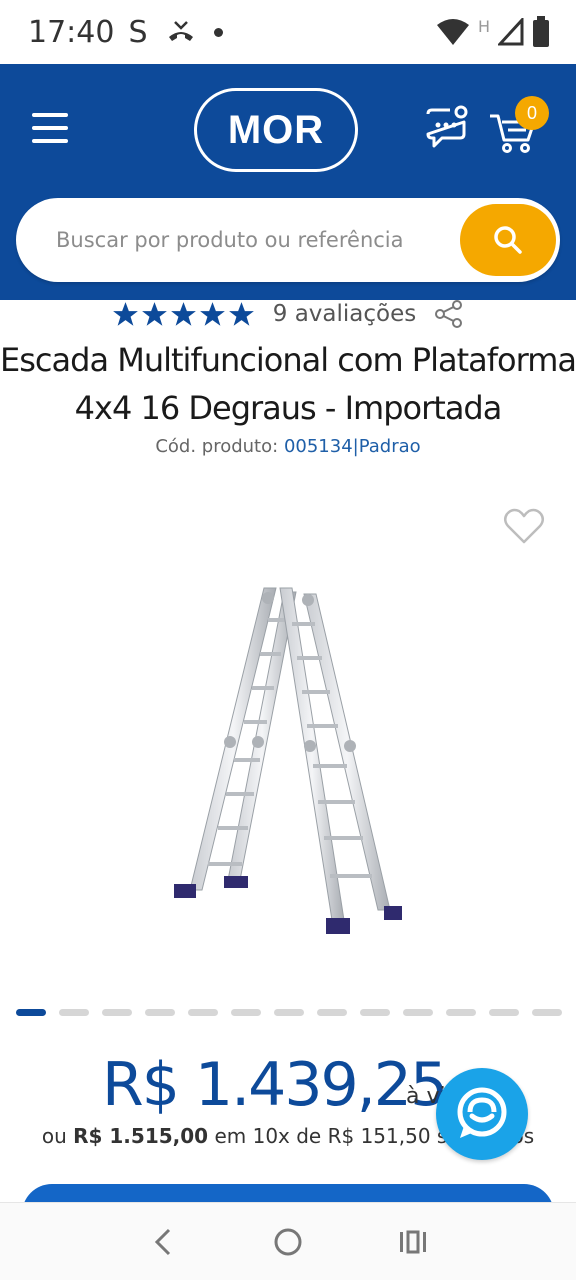 This screenshot has width=576, height=1280. Describe the element at coordinates (138, 32) in the screenshot. I see `carrier-icon: S` at that location.